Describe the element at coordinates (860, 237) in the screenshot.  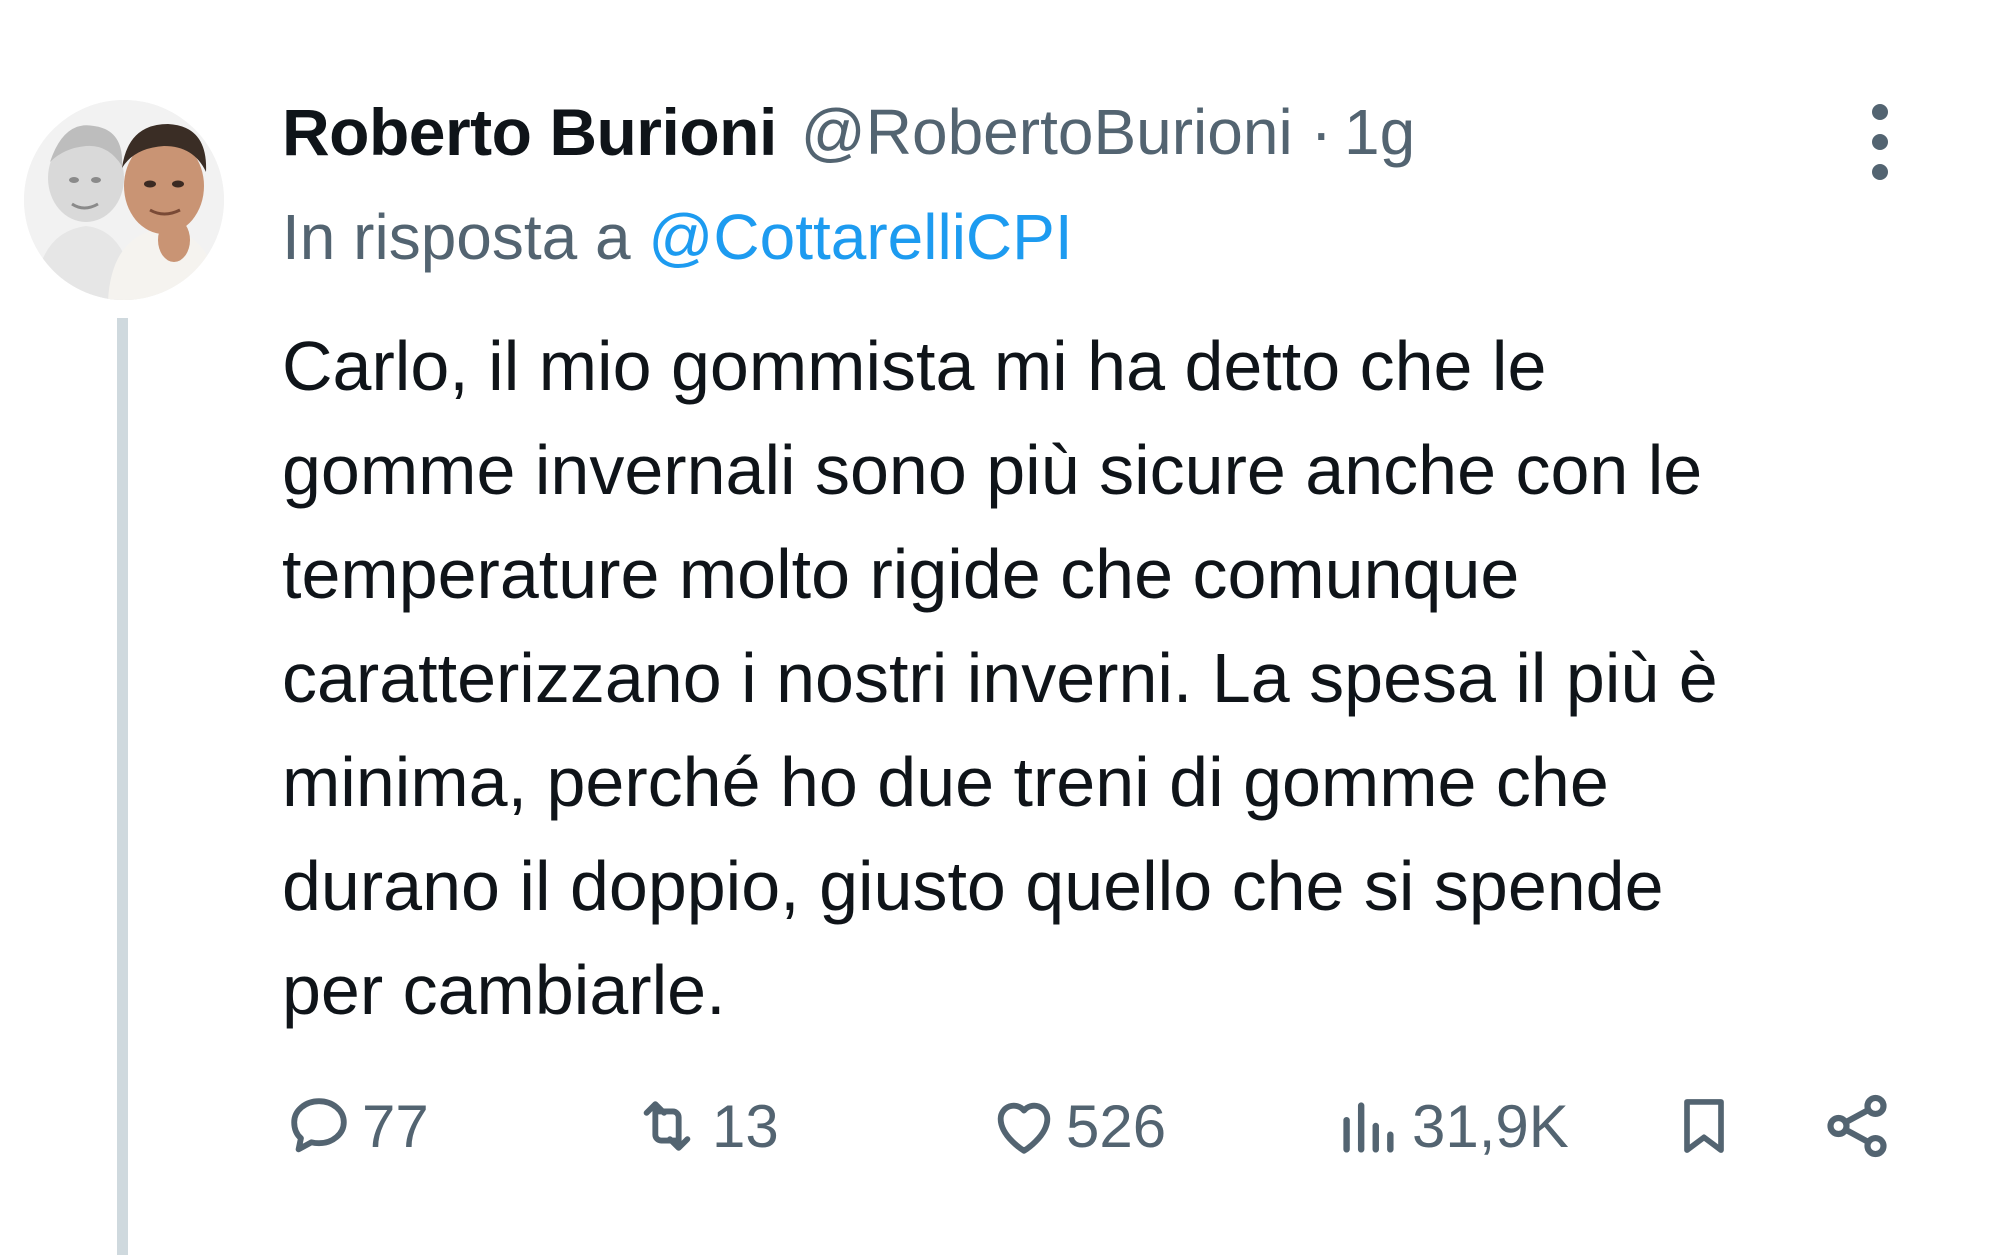
I see `reply-handle-link: @CottarelliCPI` at that location.